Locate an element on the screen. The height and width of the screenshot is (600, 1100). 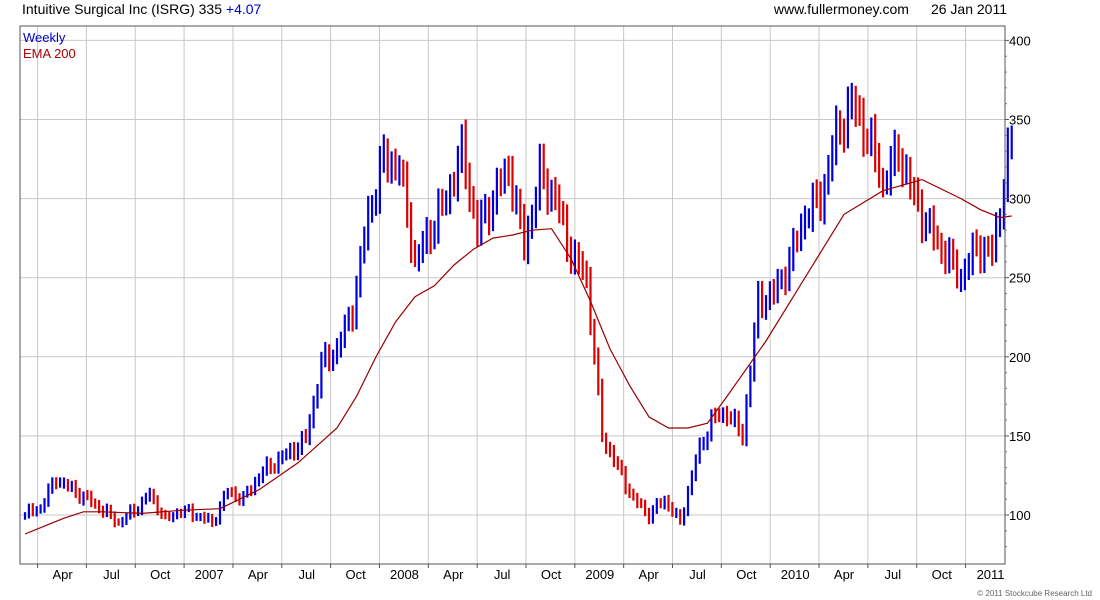
y-tick-label: 350 is located at coordinates (1020, 120).